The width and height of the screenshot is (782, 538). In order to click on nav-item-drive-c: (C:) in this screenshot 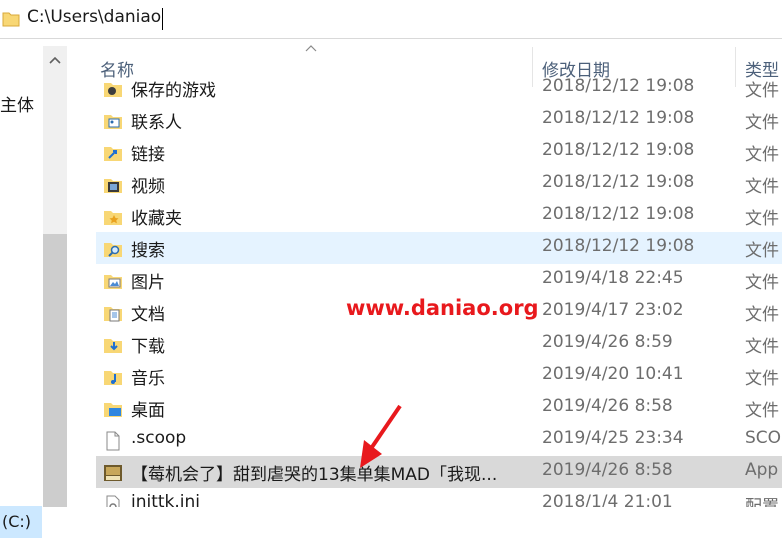, I will do `click(21, 522)`.